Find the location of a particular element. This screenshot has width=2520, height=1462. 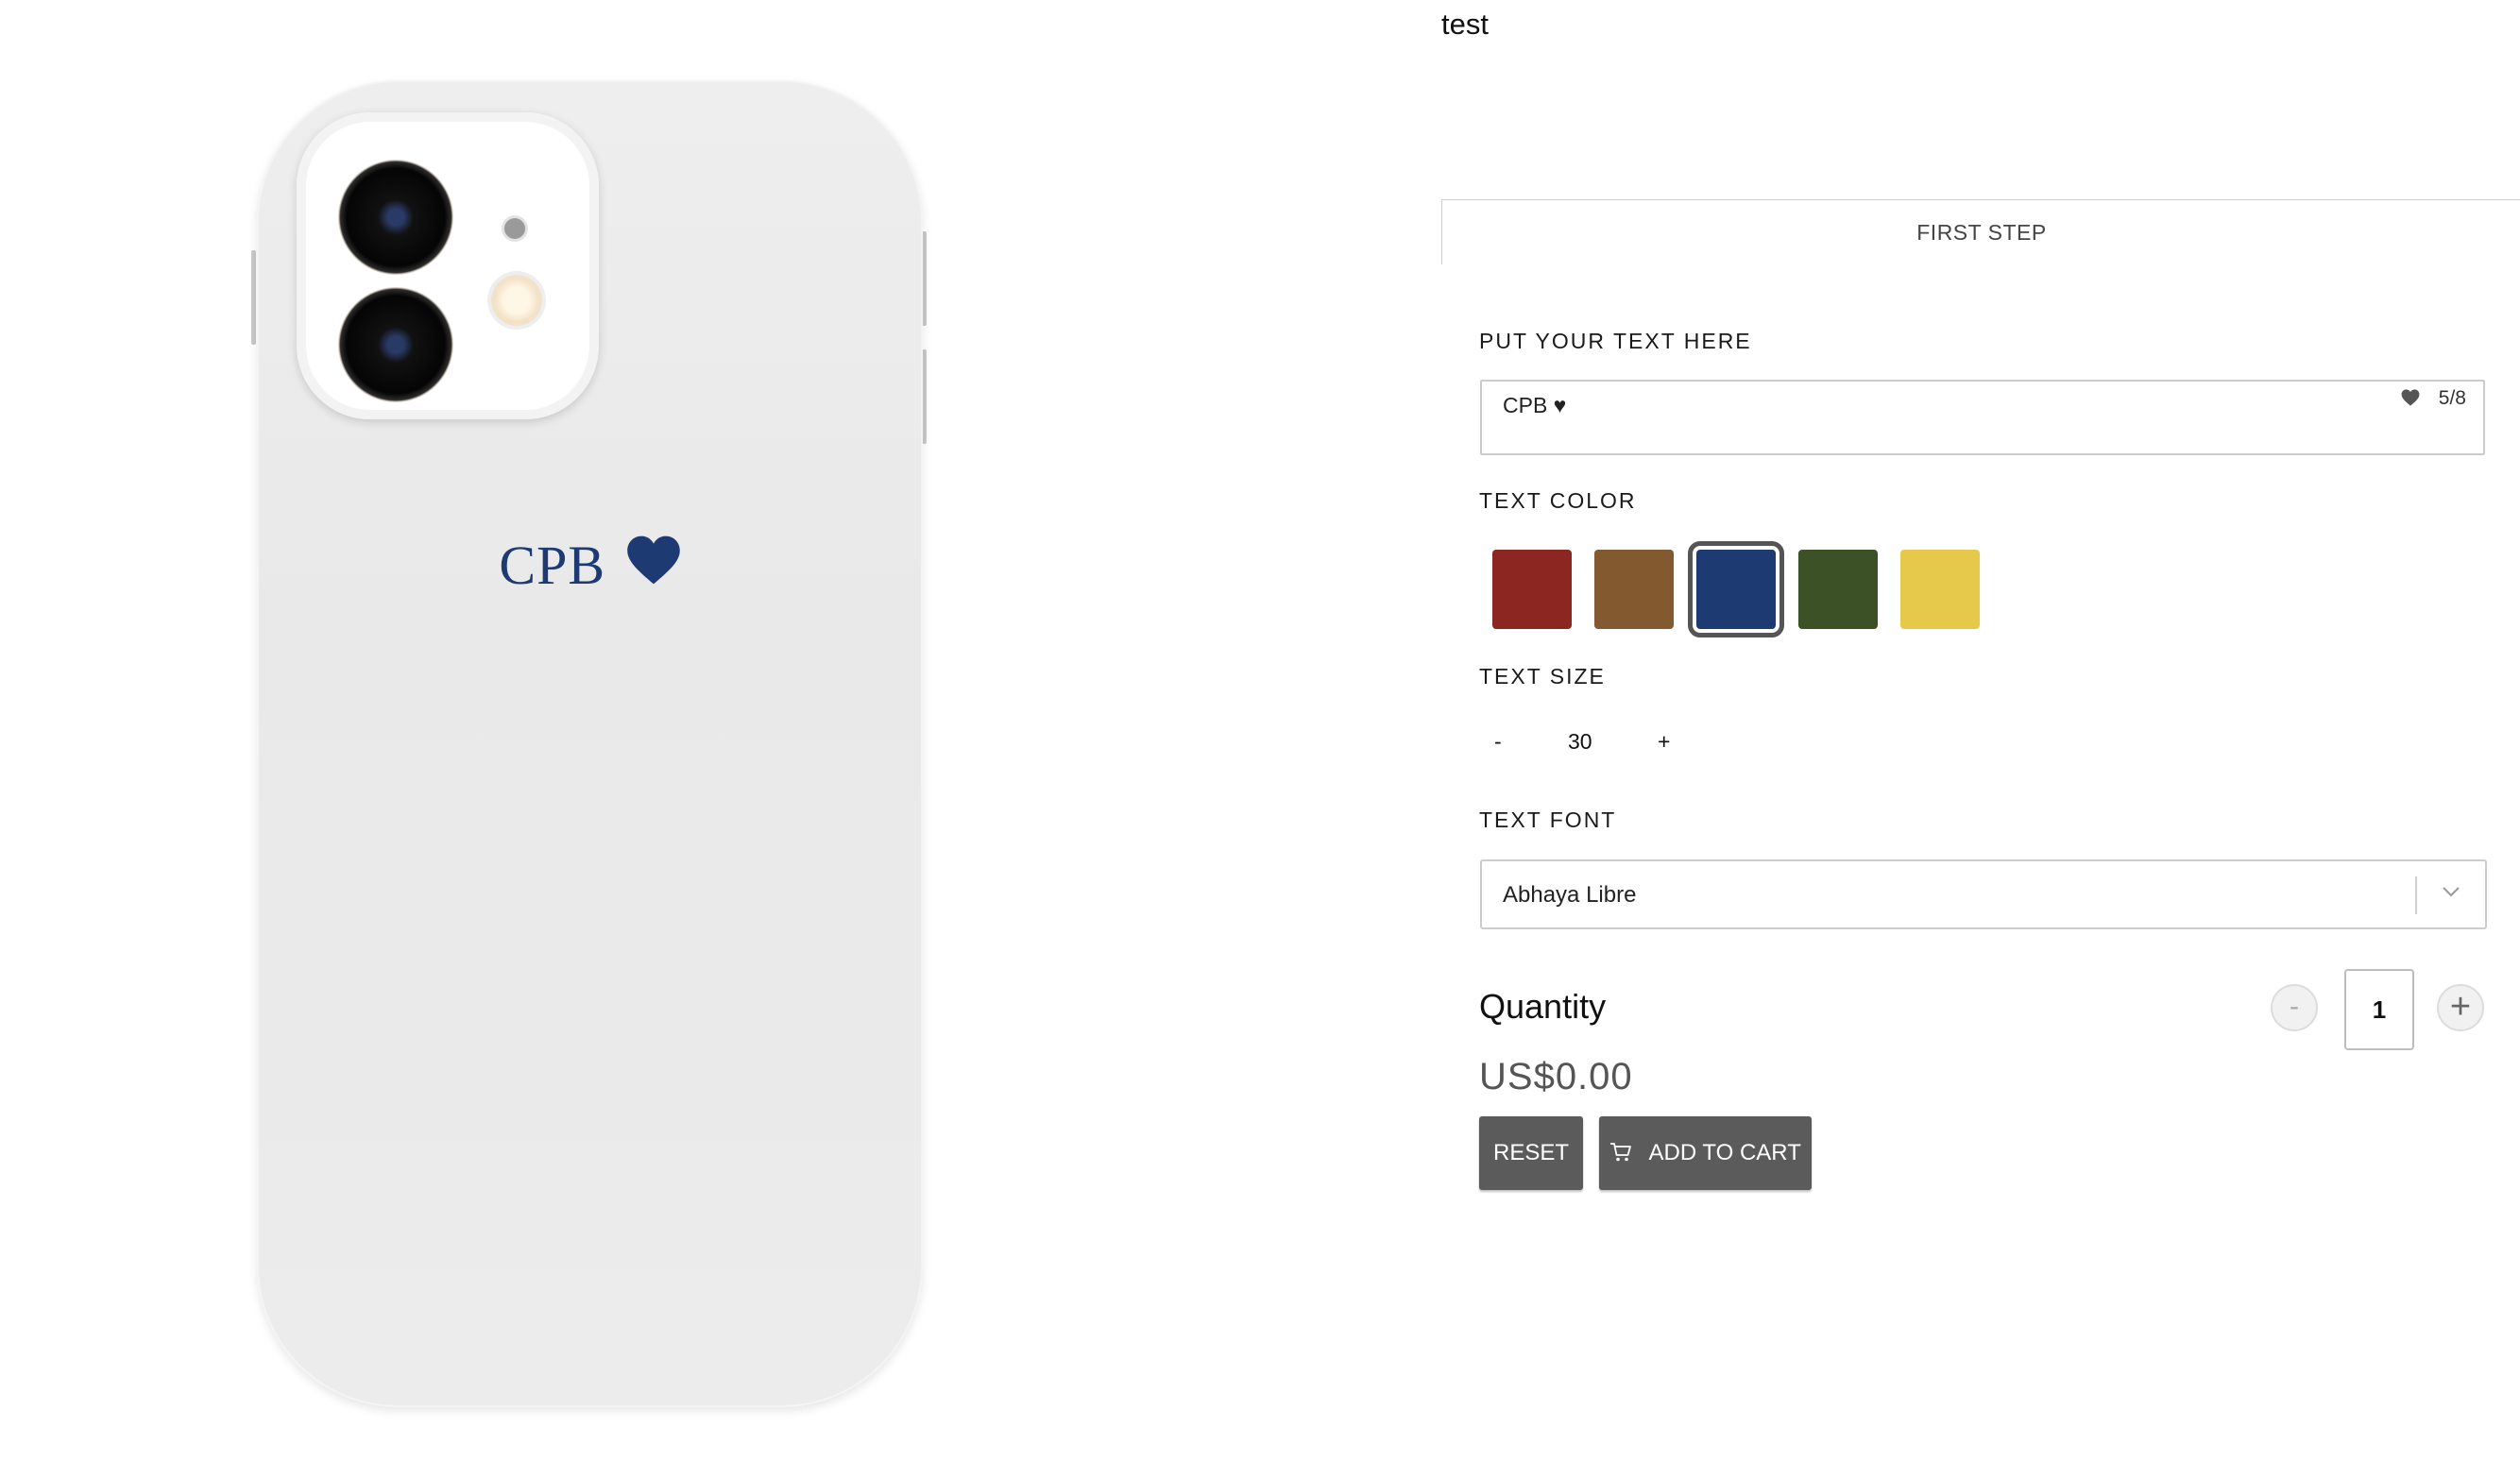

microphone is located at coordinates (514, 228).